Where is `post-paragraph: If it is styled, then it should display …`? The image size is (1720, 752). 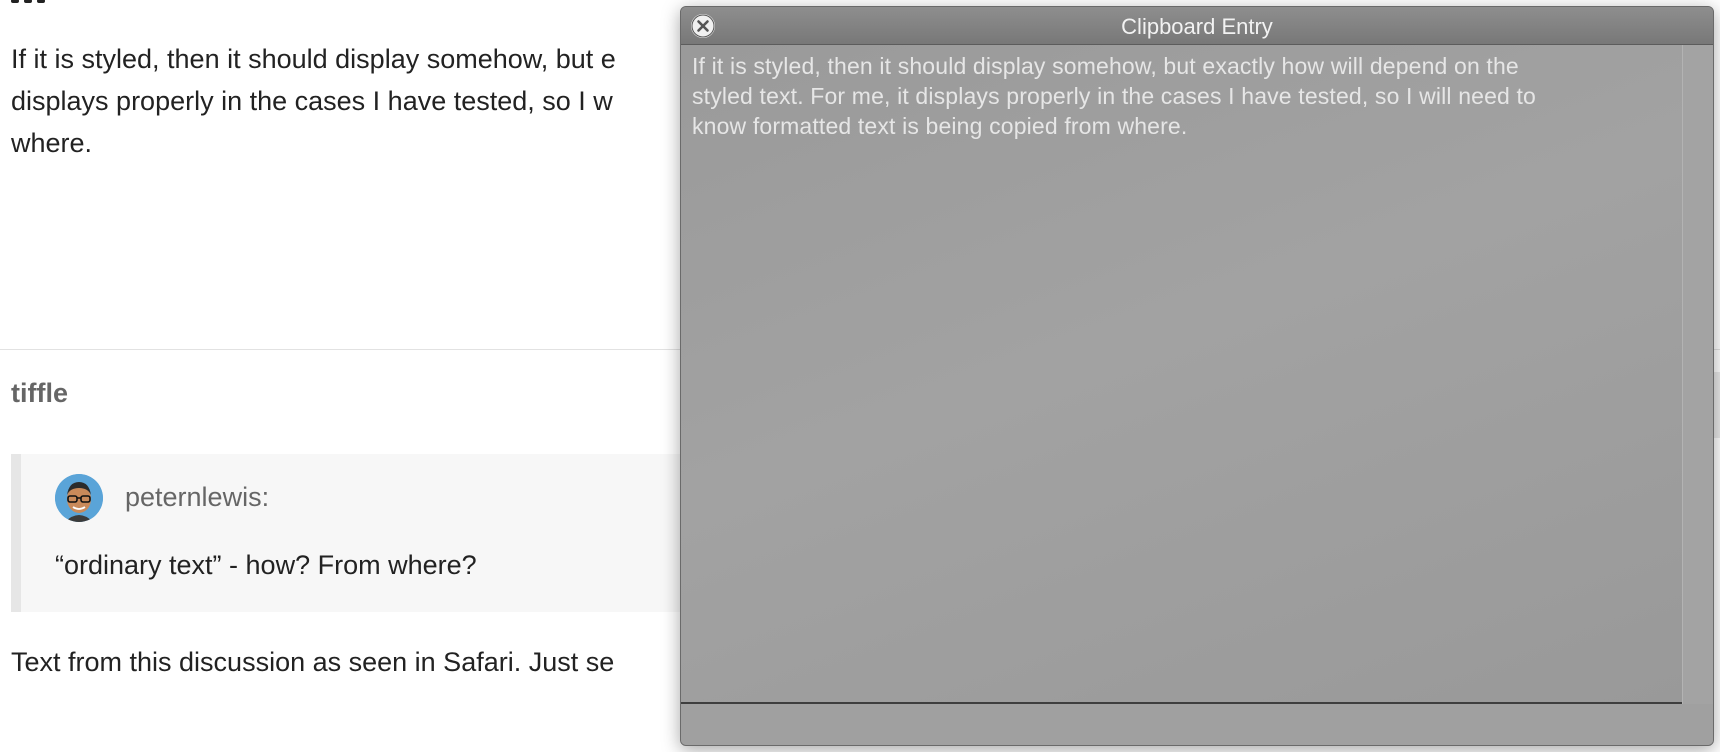 post-paragraph: If it is styled, then it should display … is located at coordinates (313, 101).